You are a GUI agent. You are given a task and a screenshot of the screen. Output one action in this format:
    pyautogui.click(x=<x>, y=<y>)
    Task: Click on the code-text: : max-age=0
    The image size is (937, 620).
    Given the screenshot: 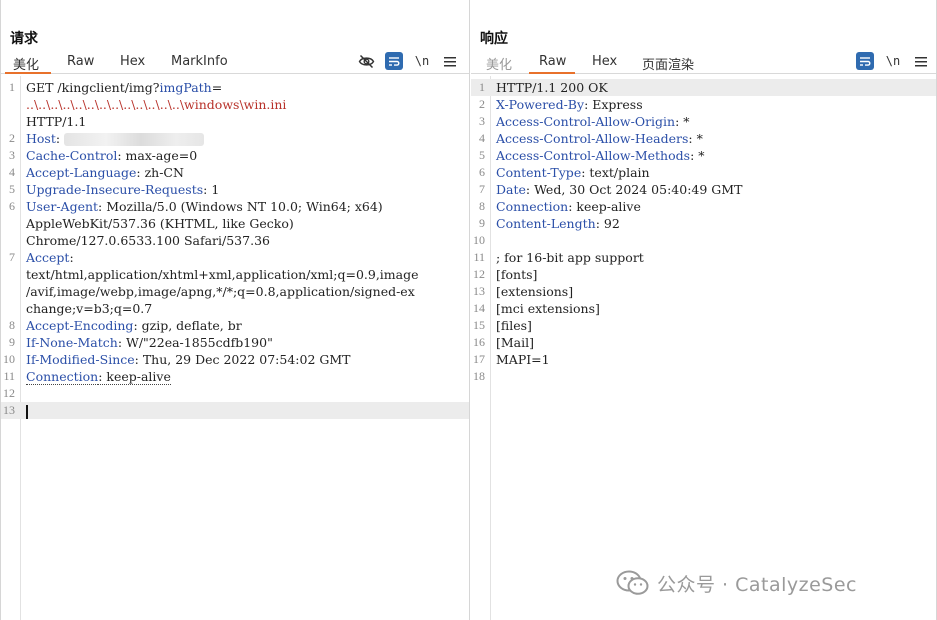 What is the action you would take?
    pyautogui.click(x=157, y=155)
    